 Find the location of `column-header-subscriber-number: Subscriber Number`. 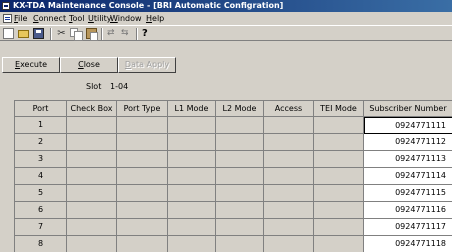

column-header-subscriber-number: Subscriber Number is located at coordinates (408, 109).